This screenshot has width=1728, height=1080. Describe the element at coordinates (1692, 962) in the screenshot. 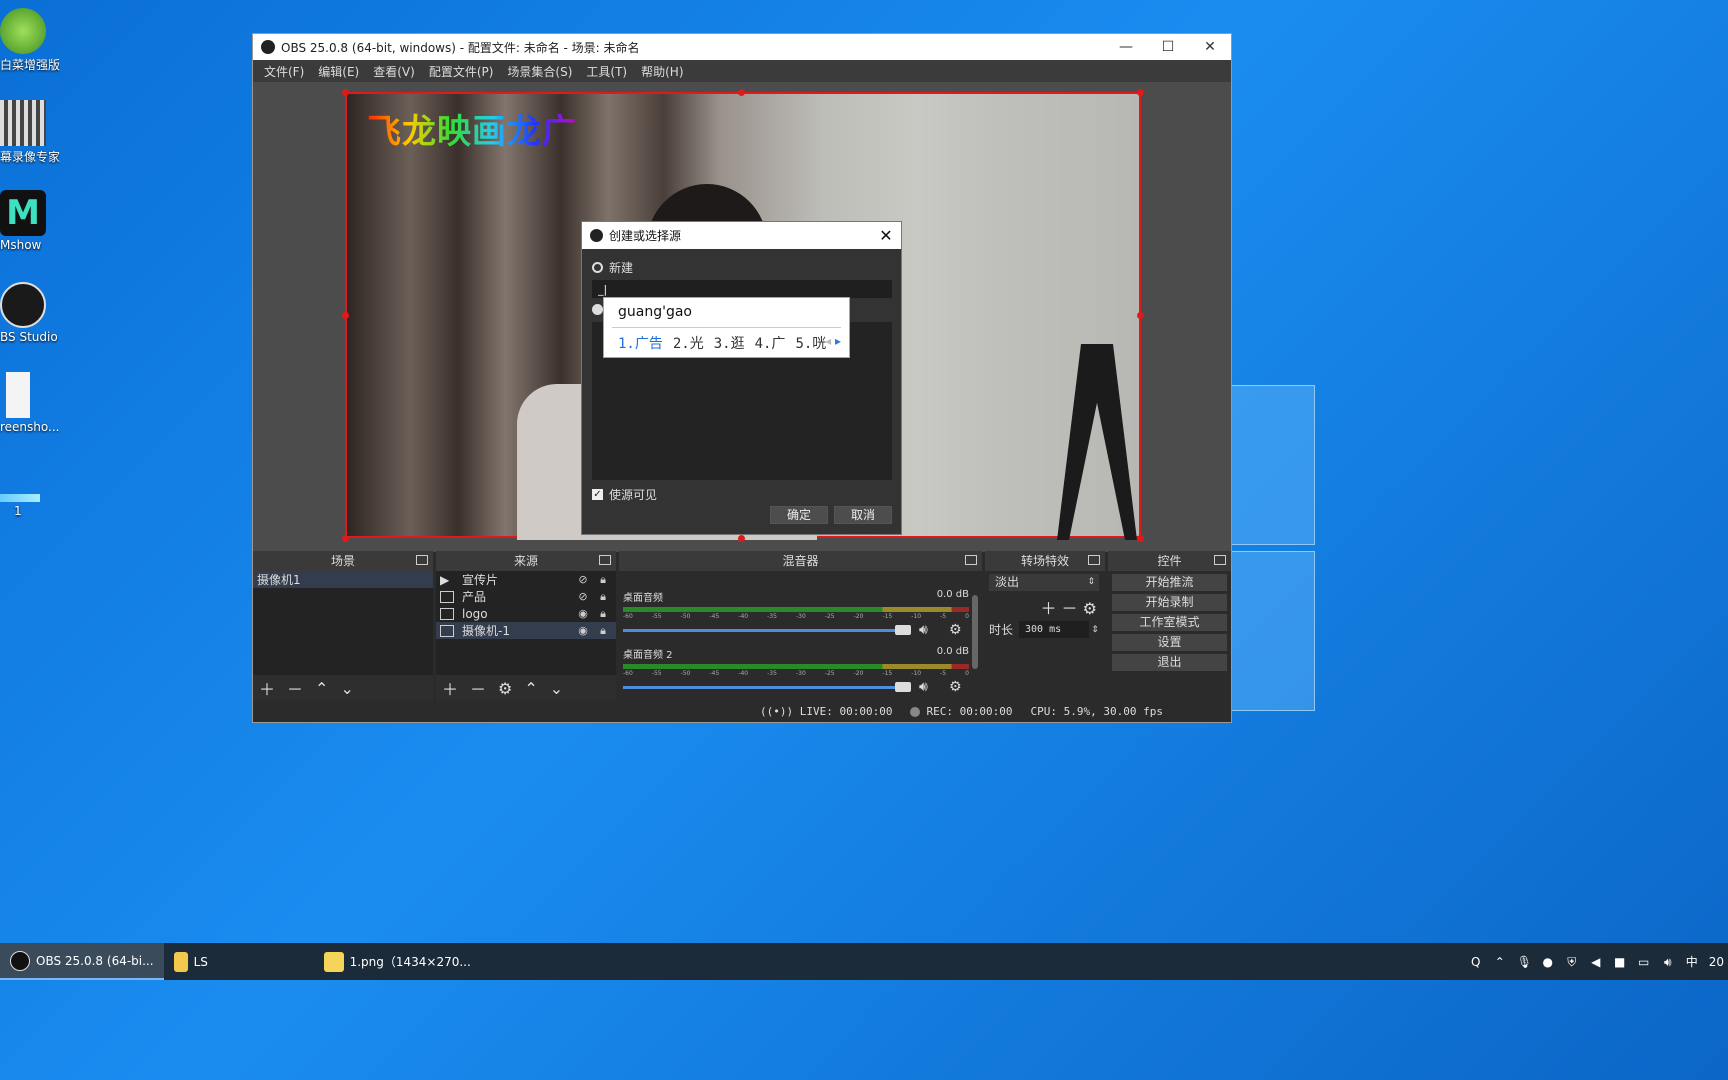

I see `ime-icon: 中` at that location.